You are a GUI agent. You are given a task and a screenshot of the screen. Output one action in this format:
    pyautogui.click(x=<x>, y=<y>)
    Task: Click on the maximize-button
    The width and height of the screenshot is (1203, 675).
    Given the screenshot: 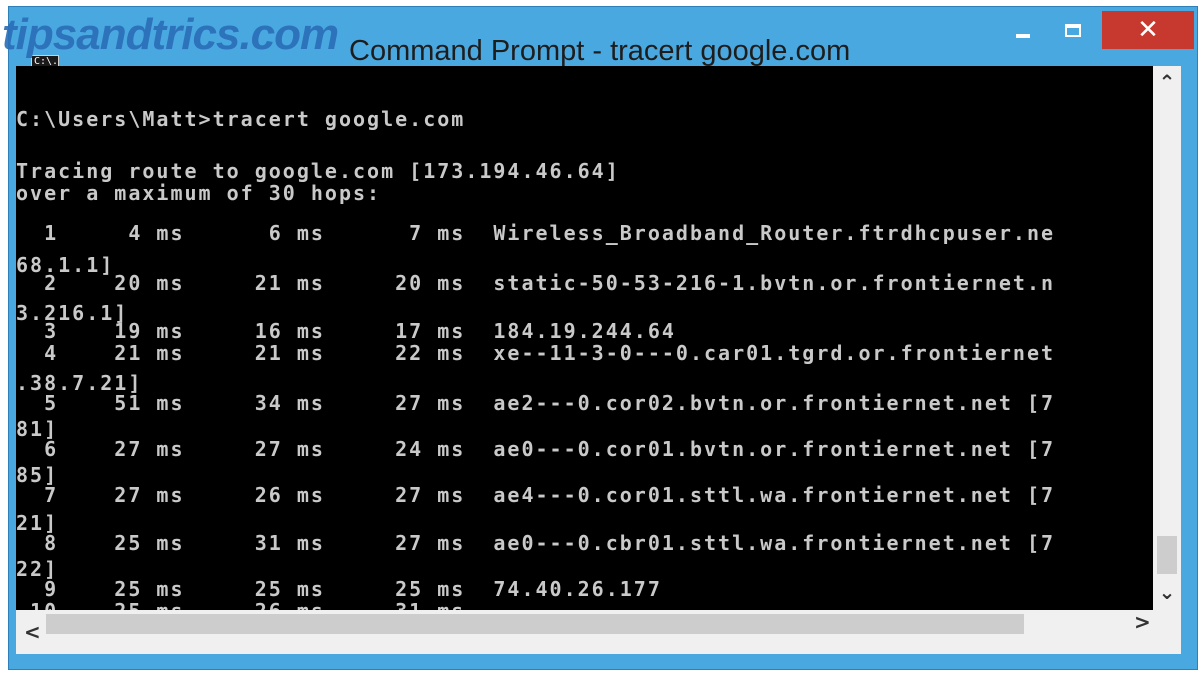 What is the action you would take?
    pyautogui.click(x=1073, y=30)
    